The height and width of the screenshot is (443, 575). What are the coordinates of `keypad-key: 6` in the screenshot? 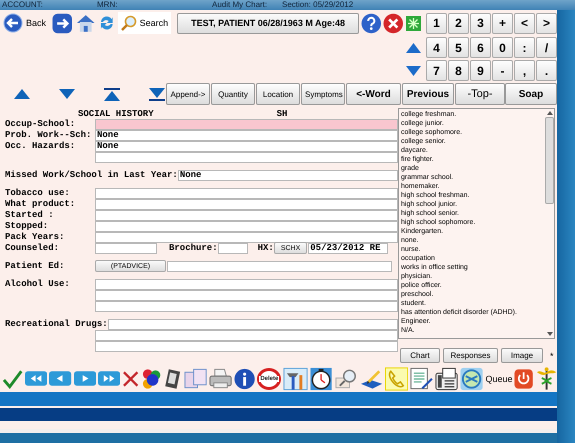 It's located at (480, 47).